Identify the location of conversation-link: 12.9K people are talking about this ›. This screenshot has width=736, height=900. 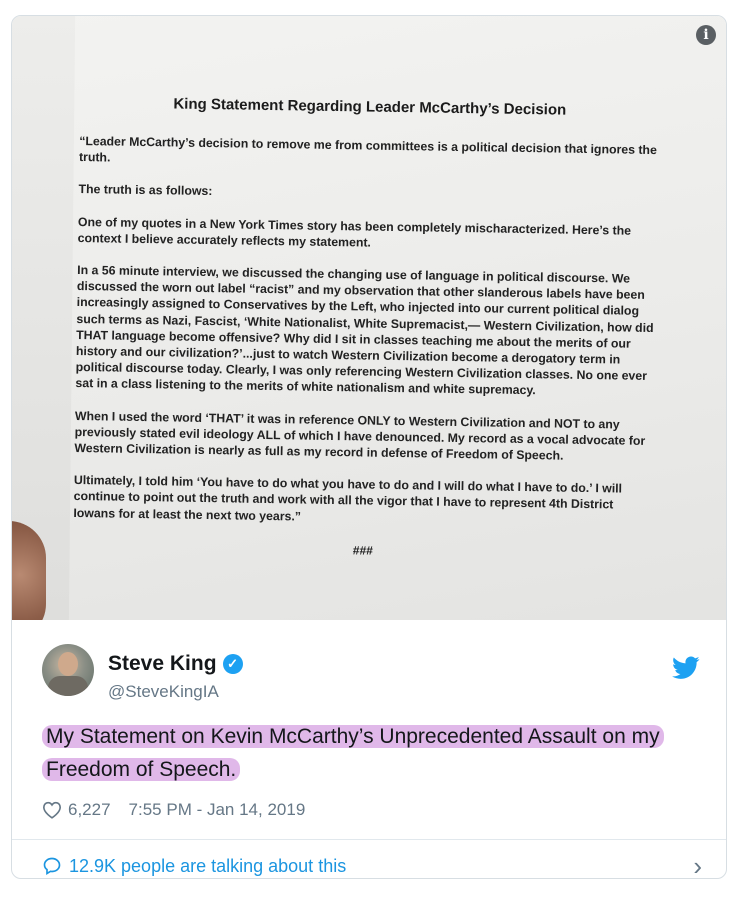
(372, 864).